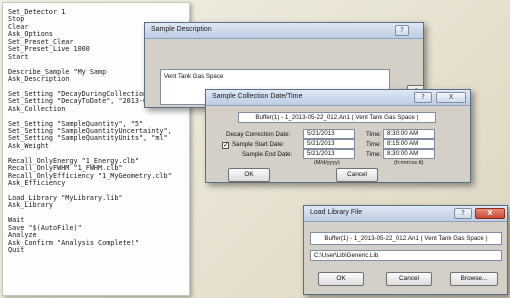 The image size is (510, 298). Describe the element at coordinates (374, 154) in the screenshot. I see `end-time-label: Time:` at that location.